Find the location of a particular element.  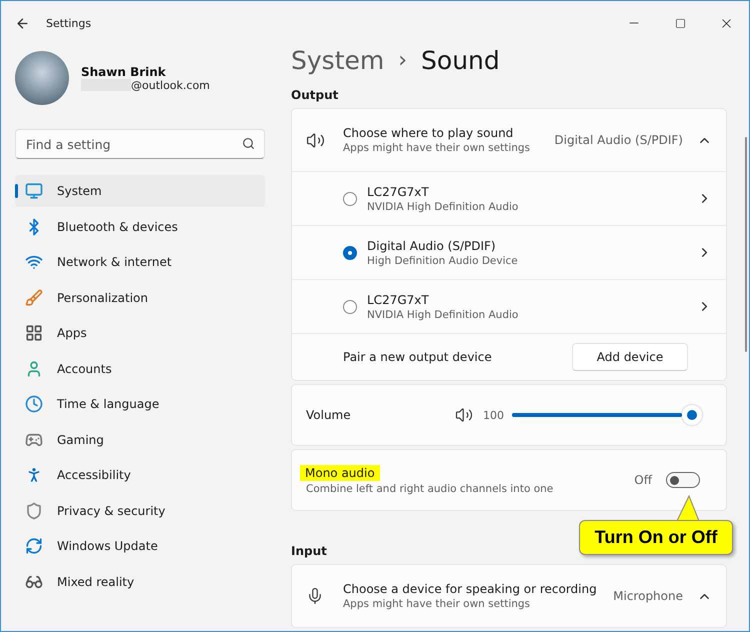

sidebar-item: Bluetooth & devices is located at coordinates (140, 226).